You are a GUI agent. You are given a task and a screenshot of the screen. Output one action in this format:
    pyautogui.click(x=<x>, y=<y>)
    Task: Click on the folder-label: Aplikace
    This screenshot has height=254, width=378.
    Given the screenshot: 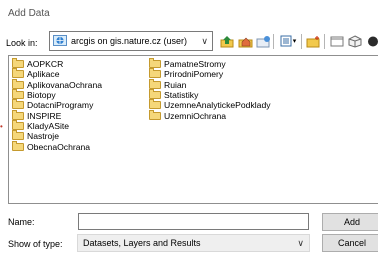 What is the action you would take?
    pyautogui.click(x=43, y=74)
    